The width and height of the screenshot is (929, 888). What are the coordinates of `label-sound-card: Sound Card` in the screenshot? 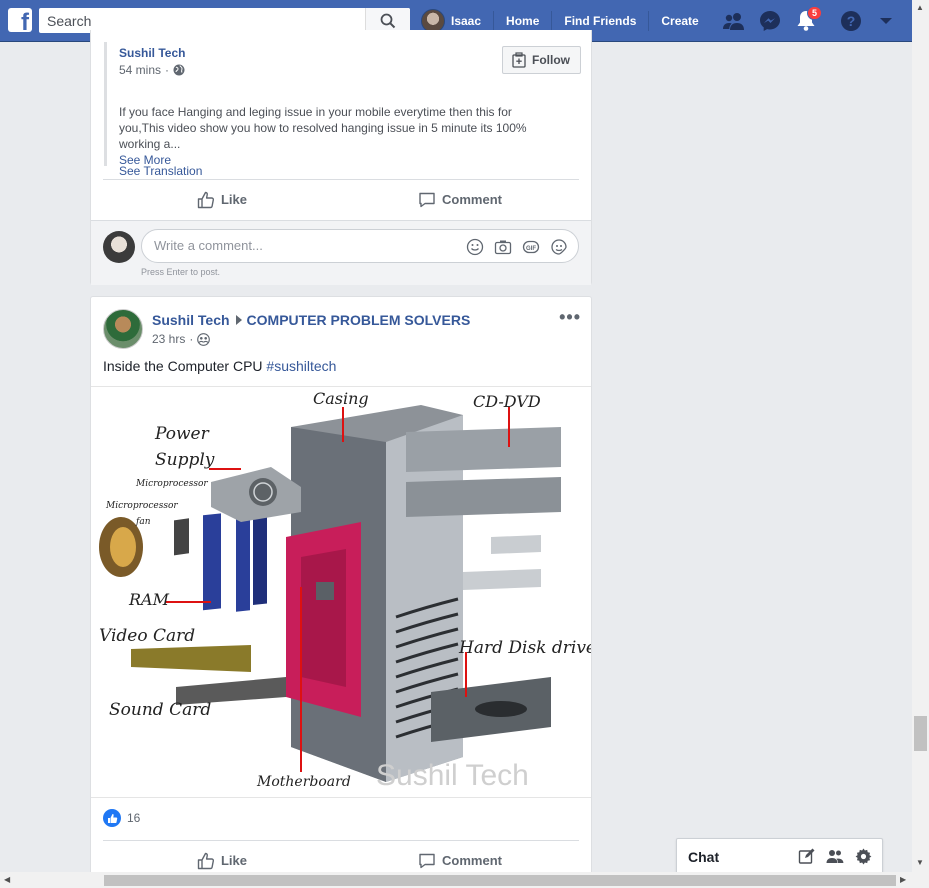 It's located at (160, 710).